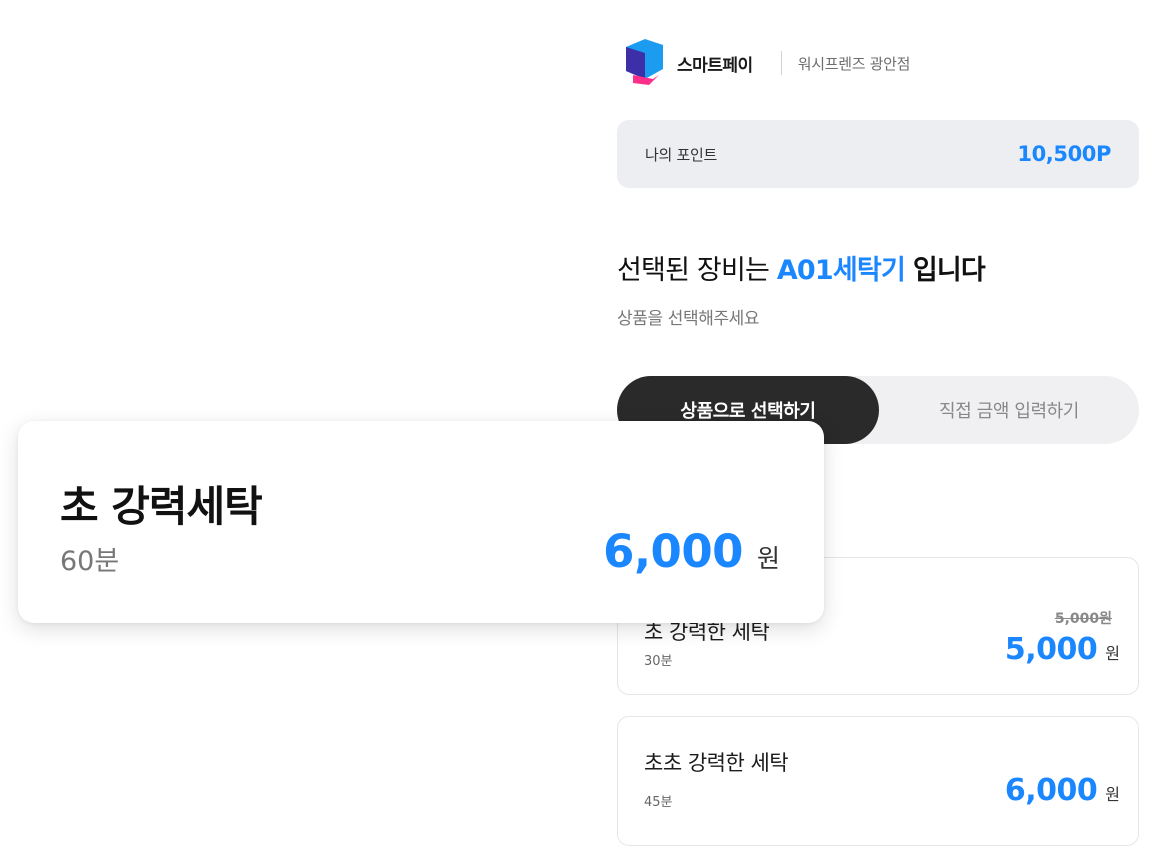 Image resolution: width=1167 pixels, height=846 pixels. Describe the element at coordinates (644, 63) in the screenshot. I see `smartpay-logo-icon` at that location.